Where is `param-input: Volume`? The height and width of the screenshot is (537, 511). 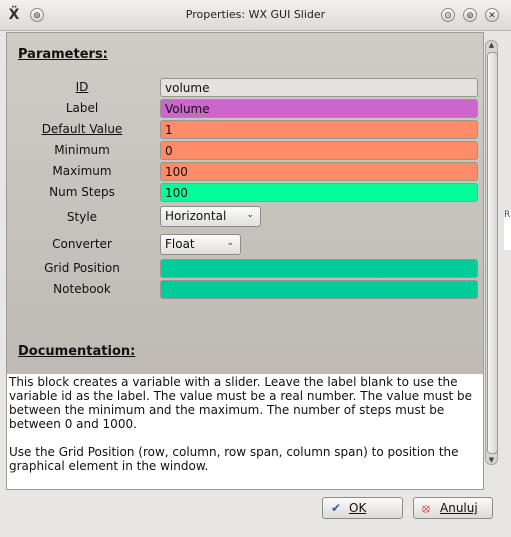 param-input: Volume is located at coordinates (319, 108).